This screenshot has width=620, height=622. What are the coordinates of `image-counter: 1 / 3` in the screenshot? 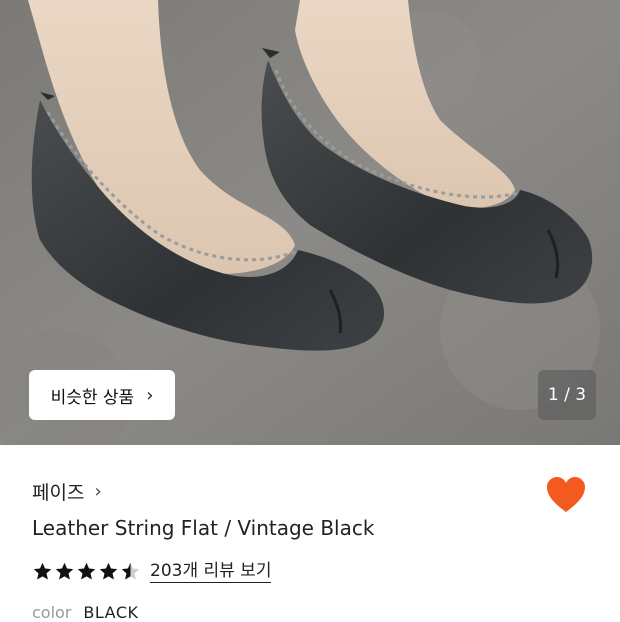 It's located at (567, 395).